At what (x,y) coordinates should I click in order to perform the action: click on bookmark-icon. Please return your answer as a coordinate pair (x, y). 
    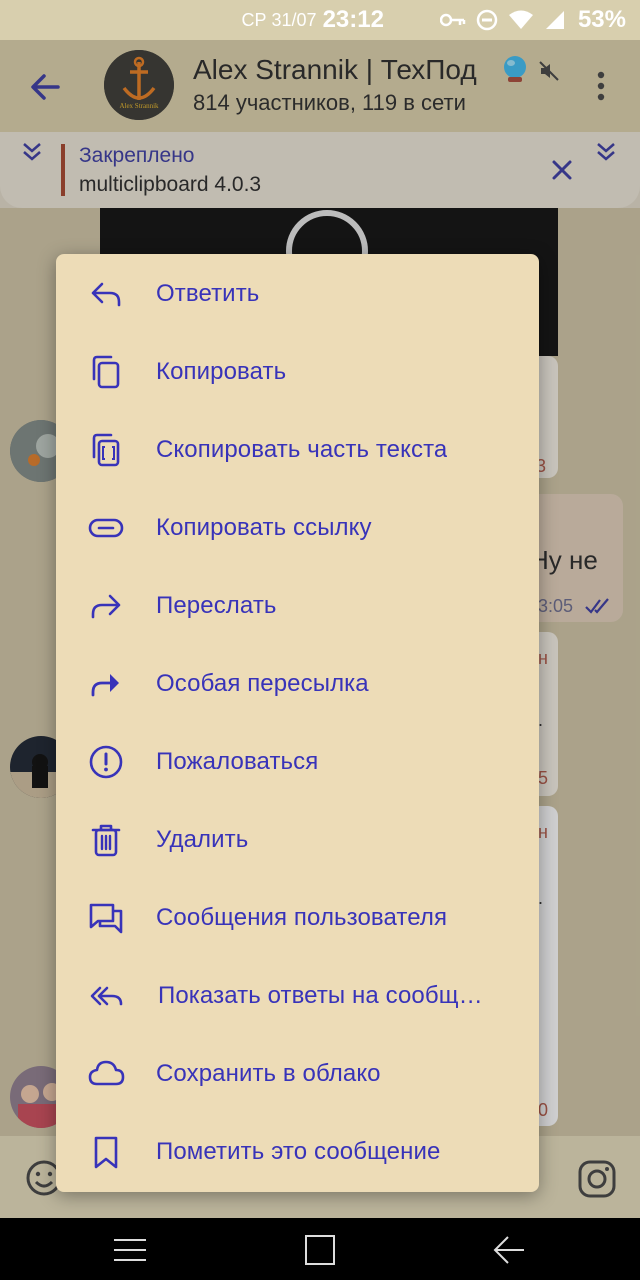
    Looking at the image, I should click on (106, 1152).